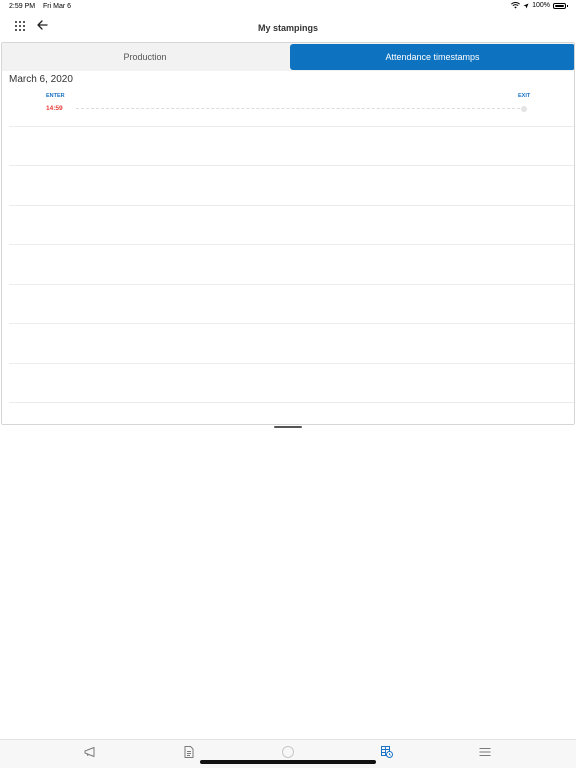 The width and height of the screenshot is (576, 768). What do you see at coordinates (387, 752) in the screenshot?
I see `timesheet-clock-icon` at bounding box center [387, 752].